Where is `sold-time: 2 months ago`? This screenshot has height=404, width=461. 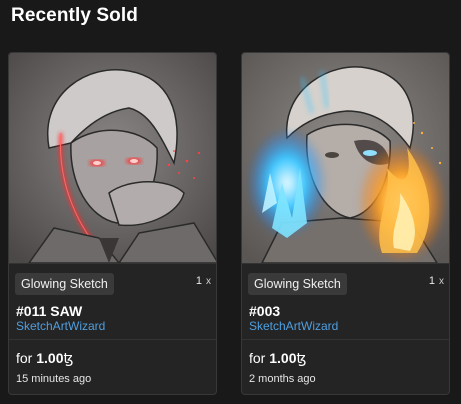 sold-time: 2 months ago is located at coordinates (282, 379).